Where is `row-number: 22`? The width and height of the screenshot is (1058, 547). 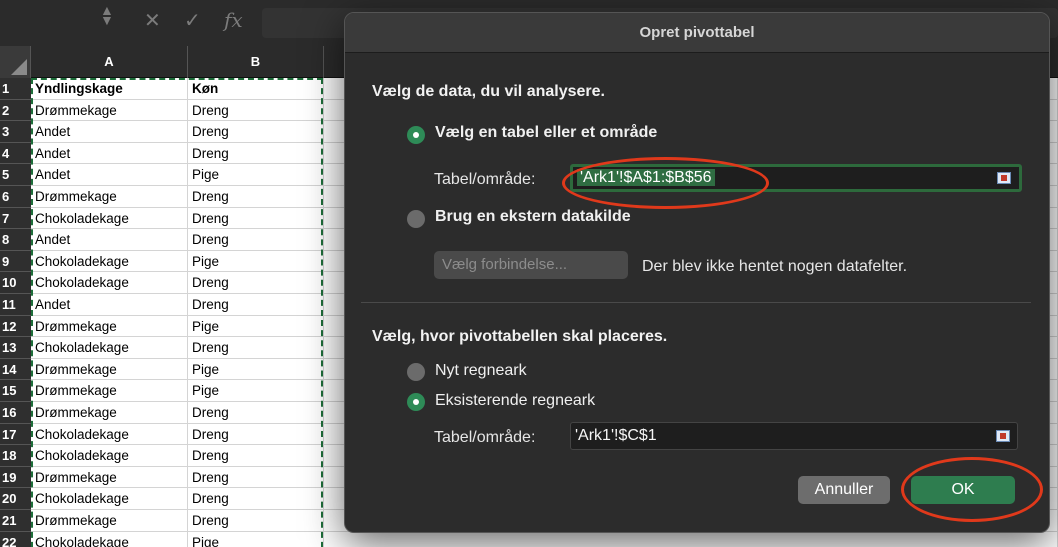 row-number: 22 is located at coordinates (15, 539).